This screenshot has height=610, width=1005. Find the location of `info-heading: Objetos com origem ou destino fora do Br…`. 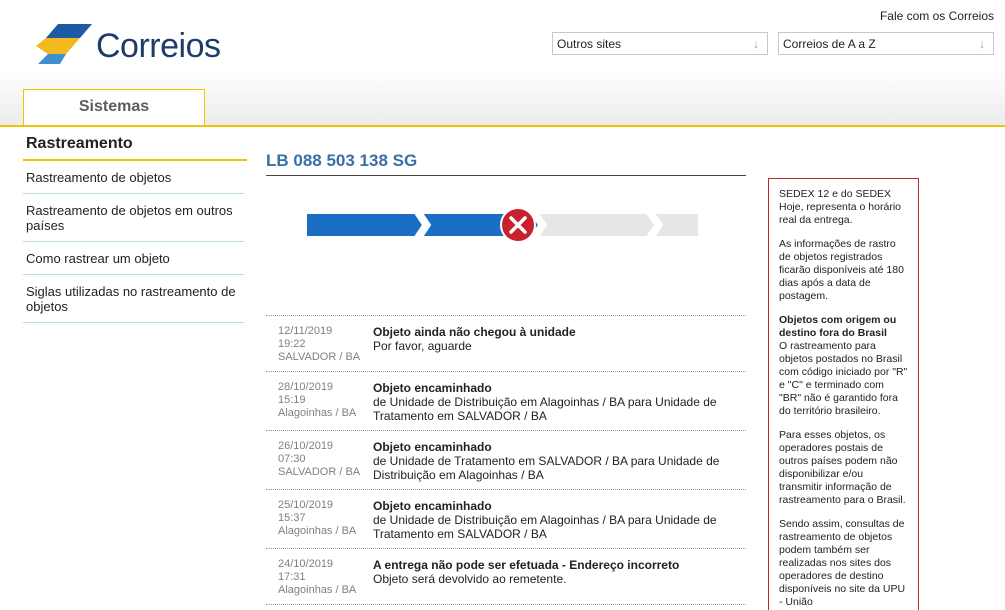

info-heading: Objetos com origem ou destino fora do Br… is located at coordinates (838, 326).